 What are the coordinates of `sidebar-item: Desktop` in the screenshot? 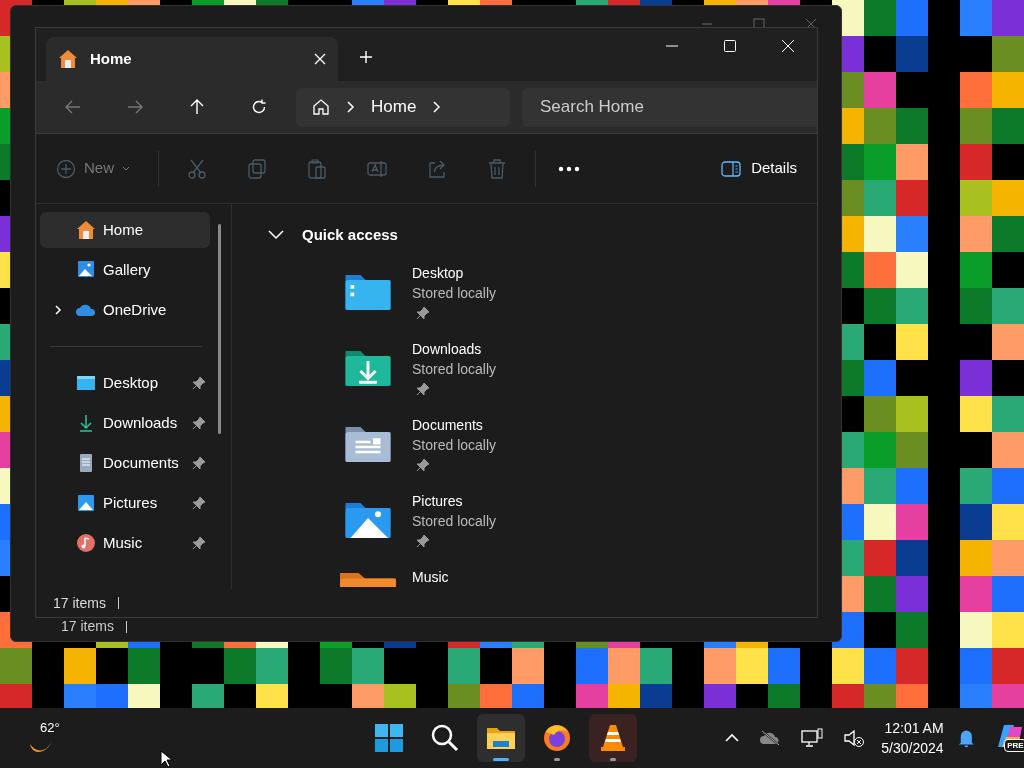 It's located at (125, 383).